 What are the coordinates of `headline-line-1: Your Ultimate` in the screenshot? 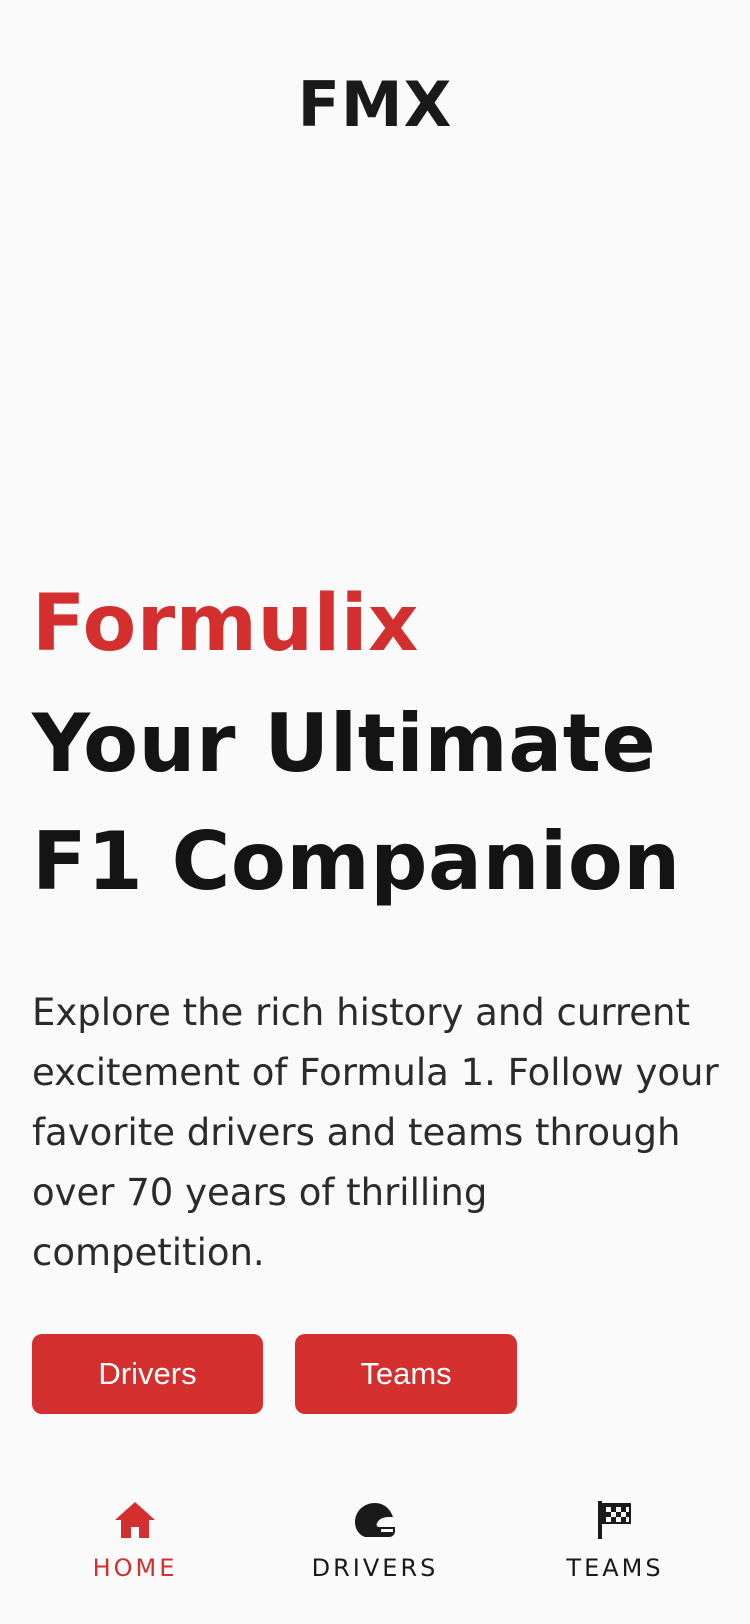 It's located at (344, 743).